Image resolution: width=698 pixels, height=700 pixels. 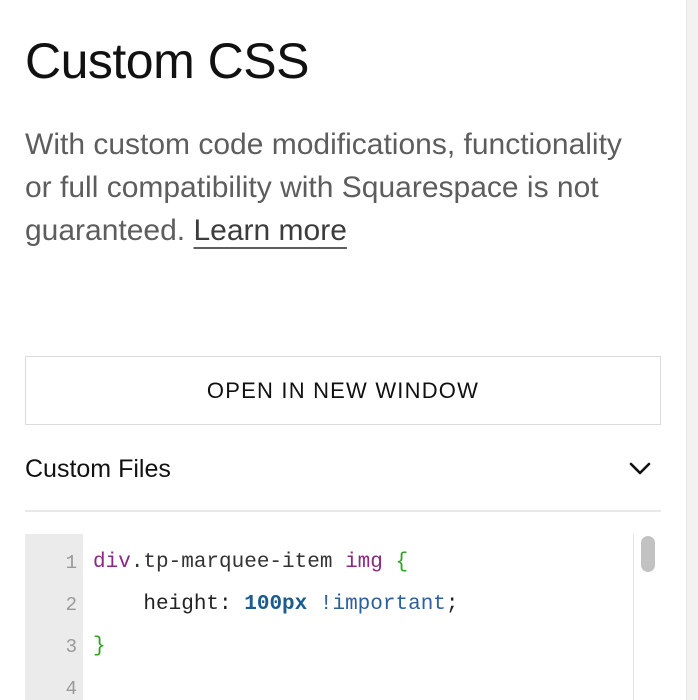 I want to click on code-selector-class: .tp-marquee-item, so click(x=231, y=562).